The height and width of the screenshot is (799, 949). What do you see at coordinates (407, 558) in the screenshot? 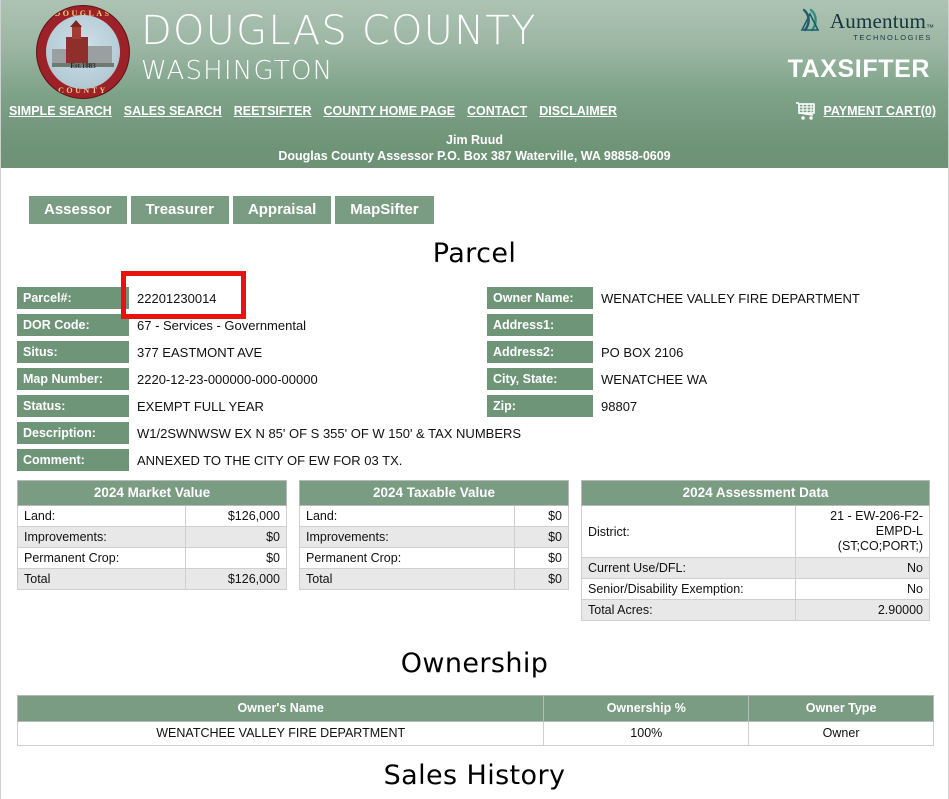
I see `taxable-permanent-crop-label: Permanent Crop:` at bounding box center [407, 558].